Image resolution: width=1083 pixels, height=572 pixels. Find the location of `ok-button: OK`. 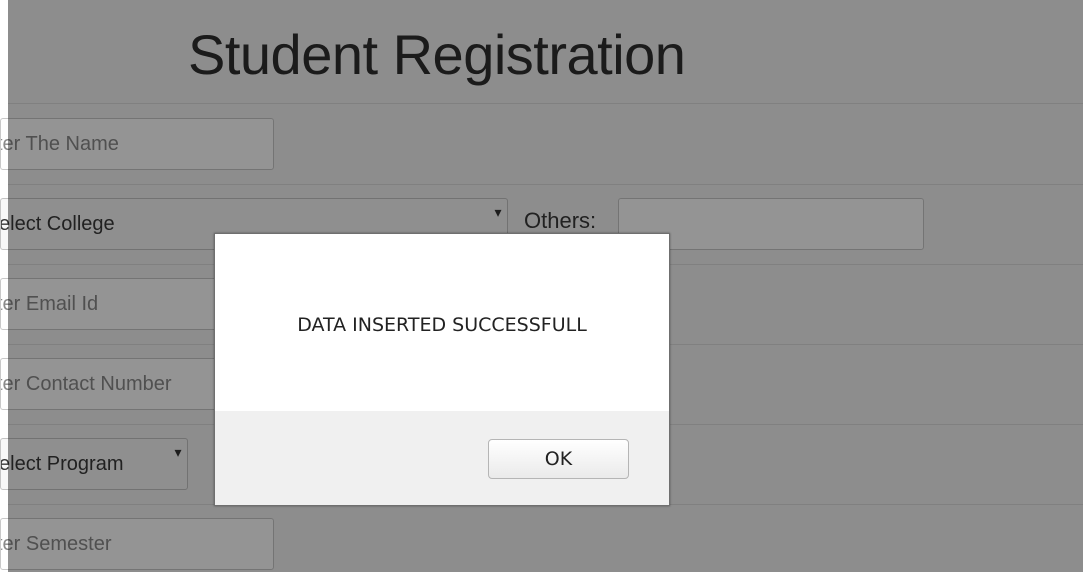

ok-button: OK is located at coordinates (558, 459).